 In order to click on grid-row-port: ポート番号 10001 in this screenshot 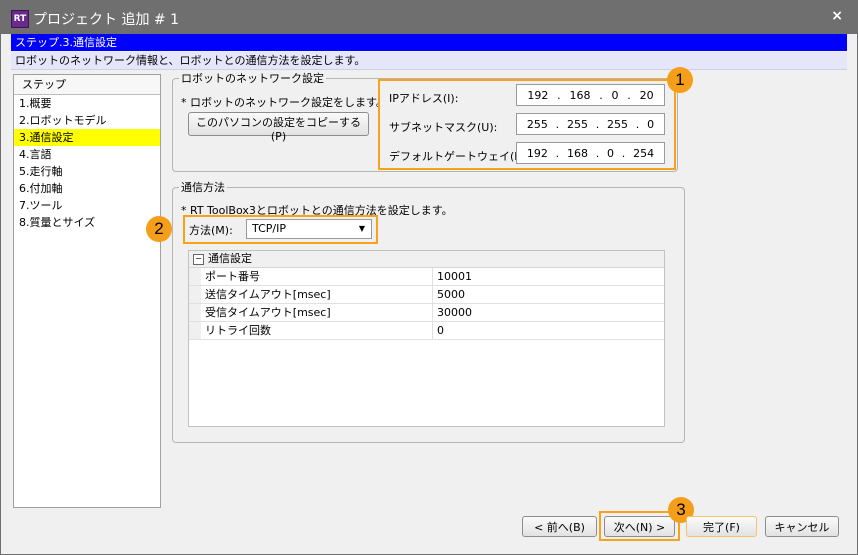, I will do `click(426, 277)`.